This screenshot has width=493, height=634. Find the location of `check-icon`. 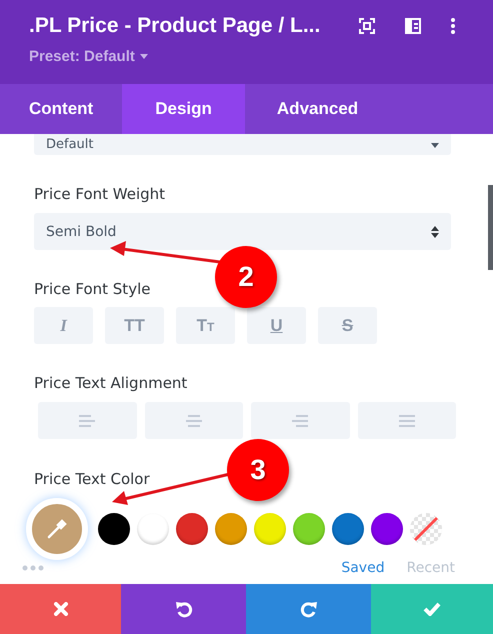

check-icon is located at coordinates (432, 609).